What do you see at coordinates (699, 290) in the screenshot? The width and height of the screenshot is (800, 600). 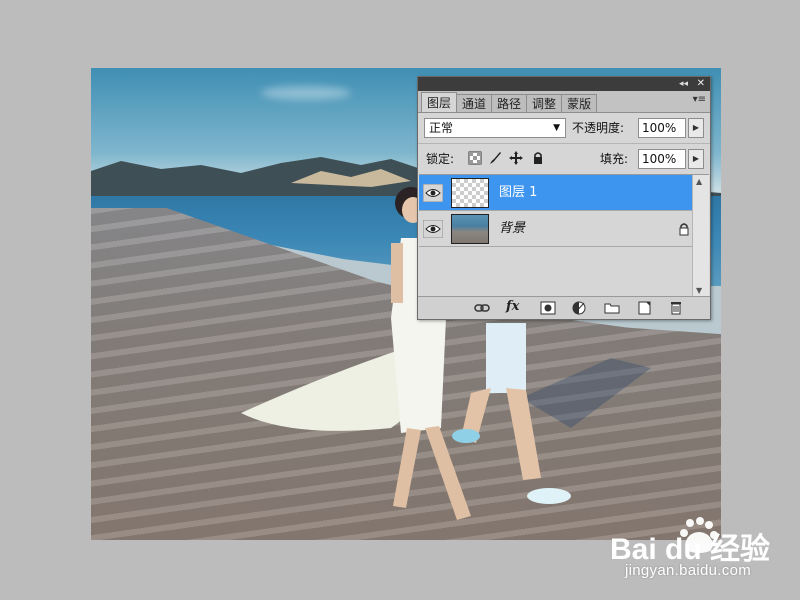 I see `scroll-down-icon: ▼` at bounding box center [699, 290].